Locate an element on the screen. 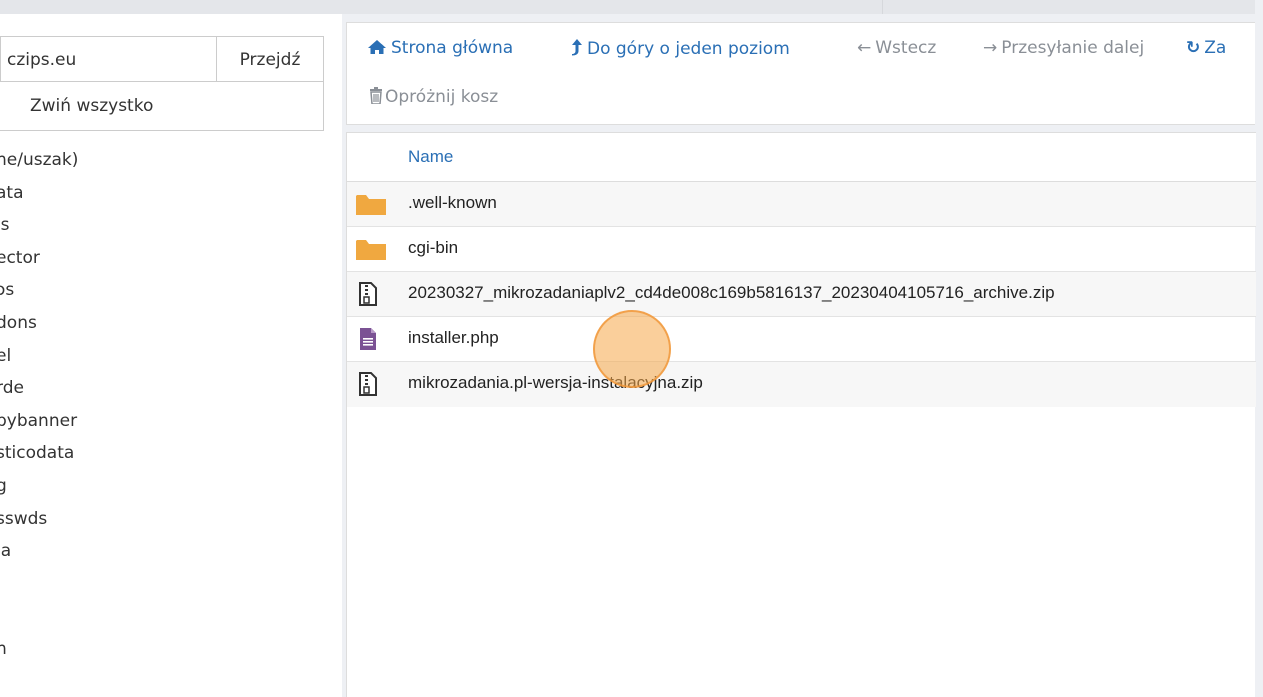  level-up-icon is located at coordinates (577, 47).